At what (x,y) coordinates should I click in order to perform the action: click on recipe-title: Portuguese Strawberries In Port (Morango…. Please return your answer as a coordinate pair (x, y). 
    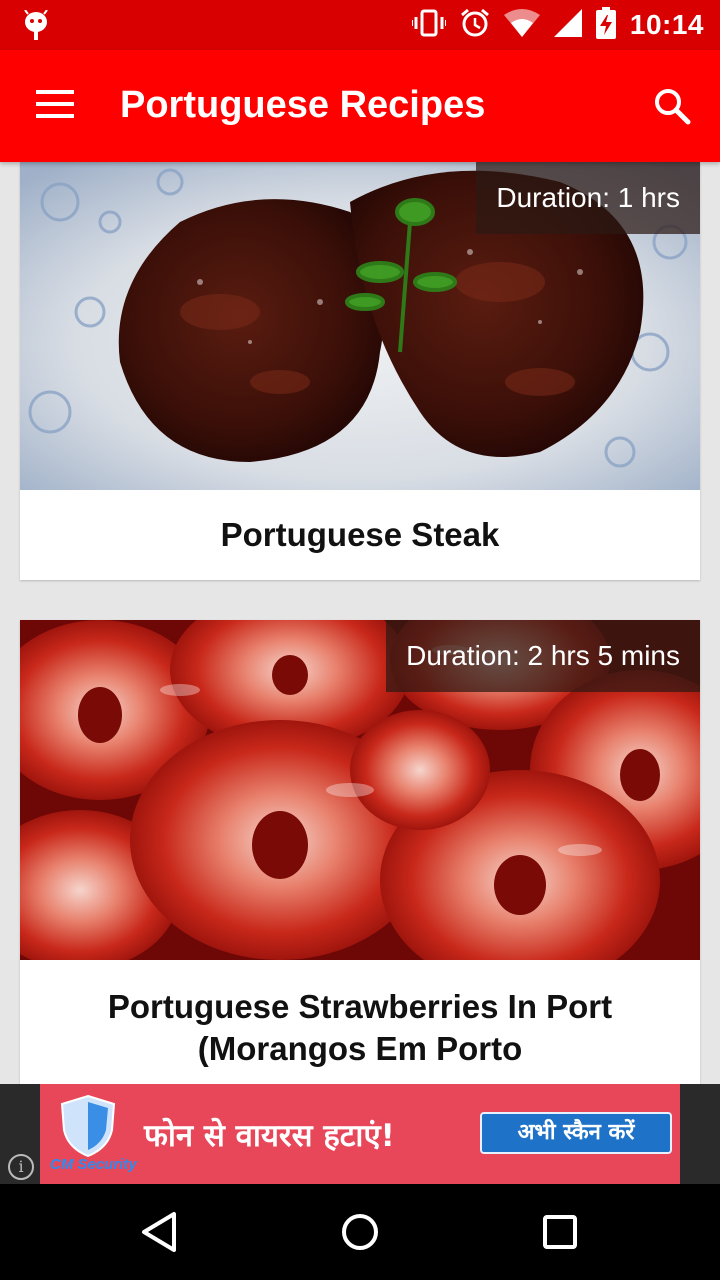
    Looking at the image, I should click on (360, 1015).